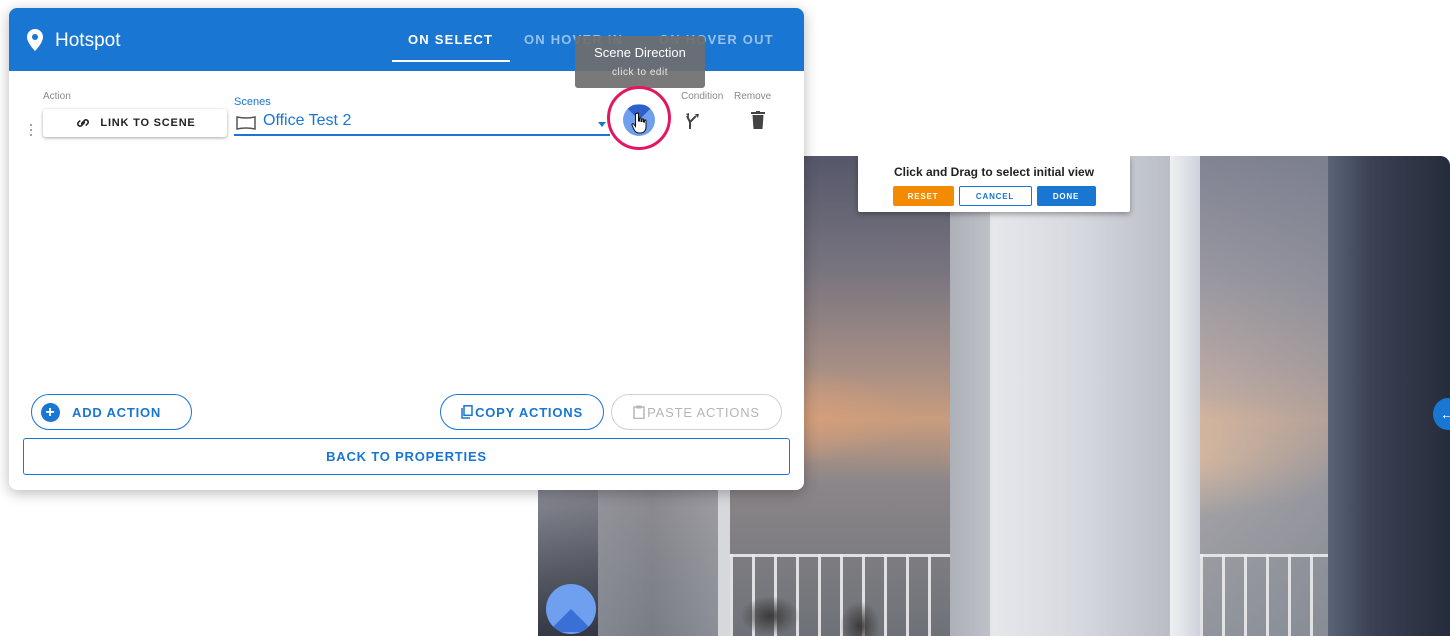 Image resolution: width=1450 pixels, height=636 pixels. I want to click on direction-wedge-icon, so click(571, 620).